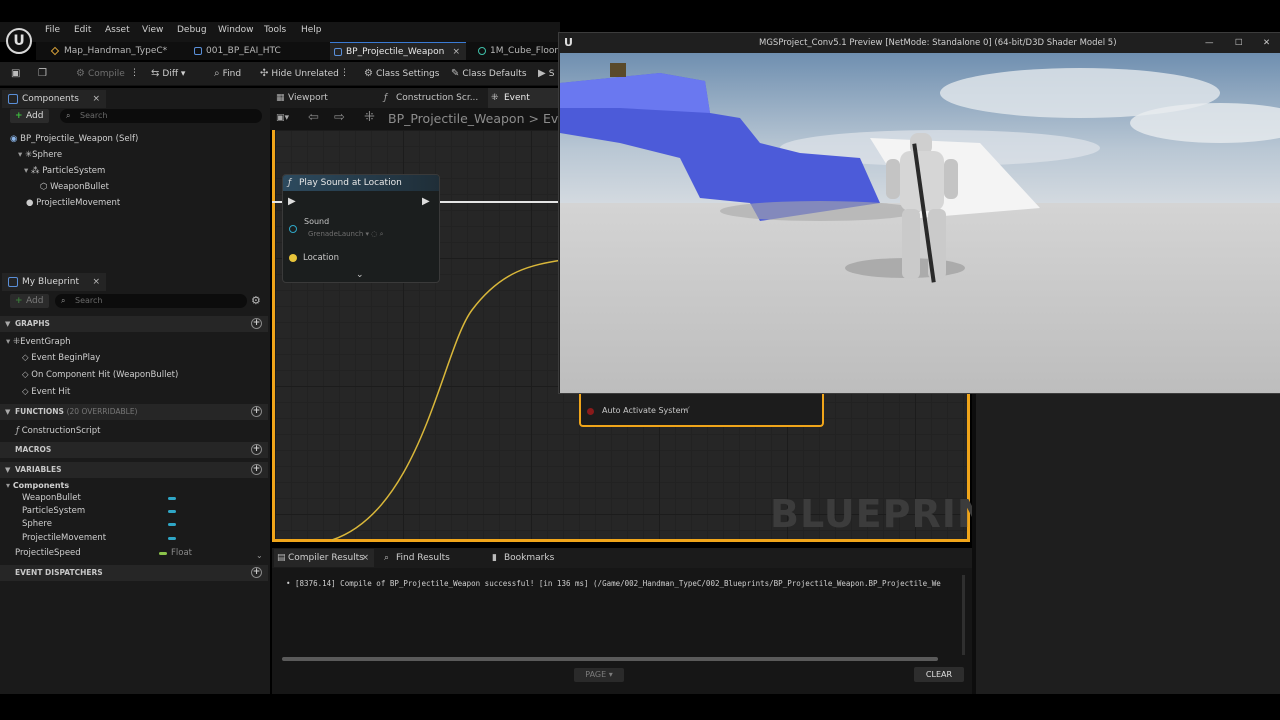 This screenshot has width=1280, height=720. I want to click on play-sound-node-header: ƒ Play Sound at Location, so click(361, 183).